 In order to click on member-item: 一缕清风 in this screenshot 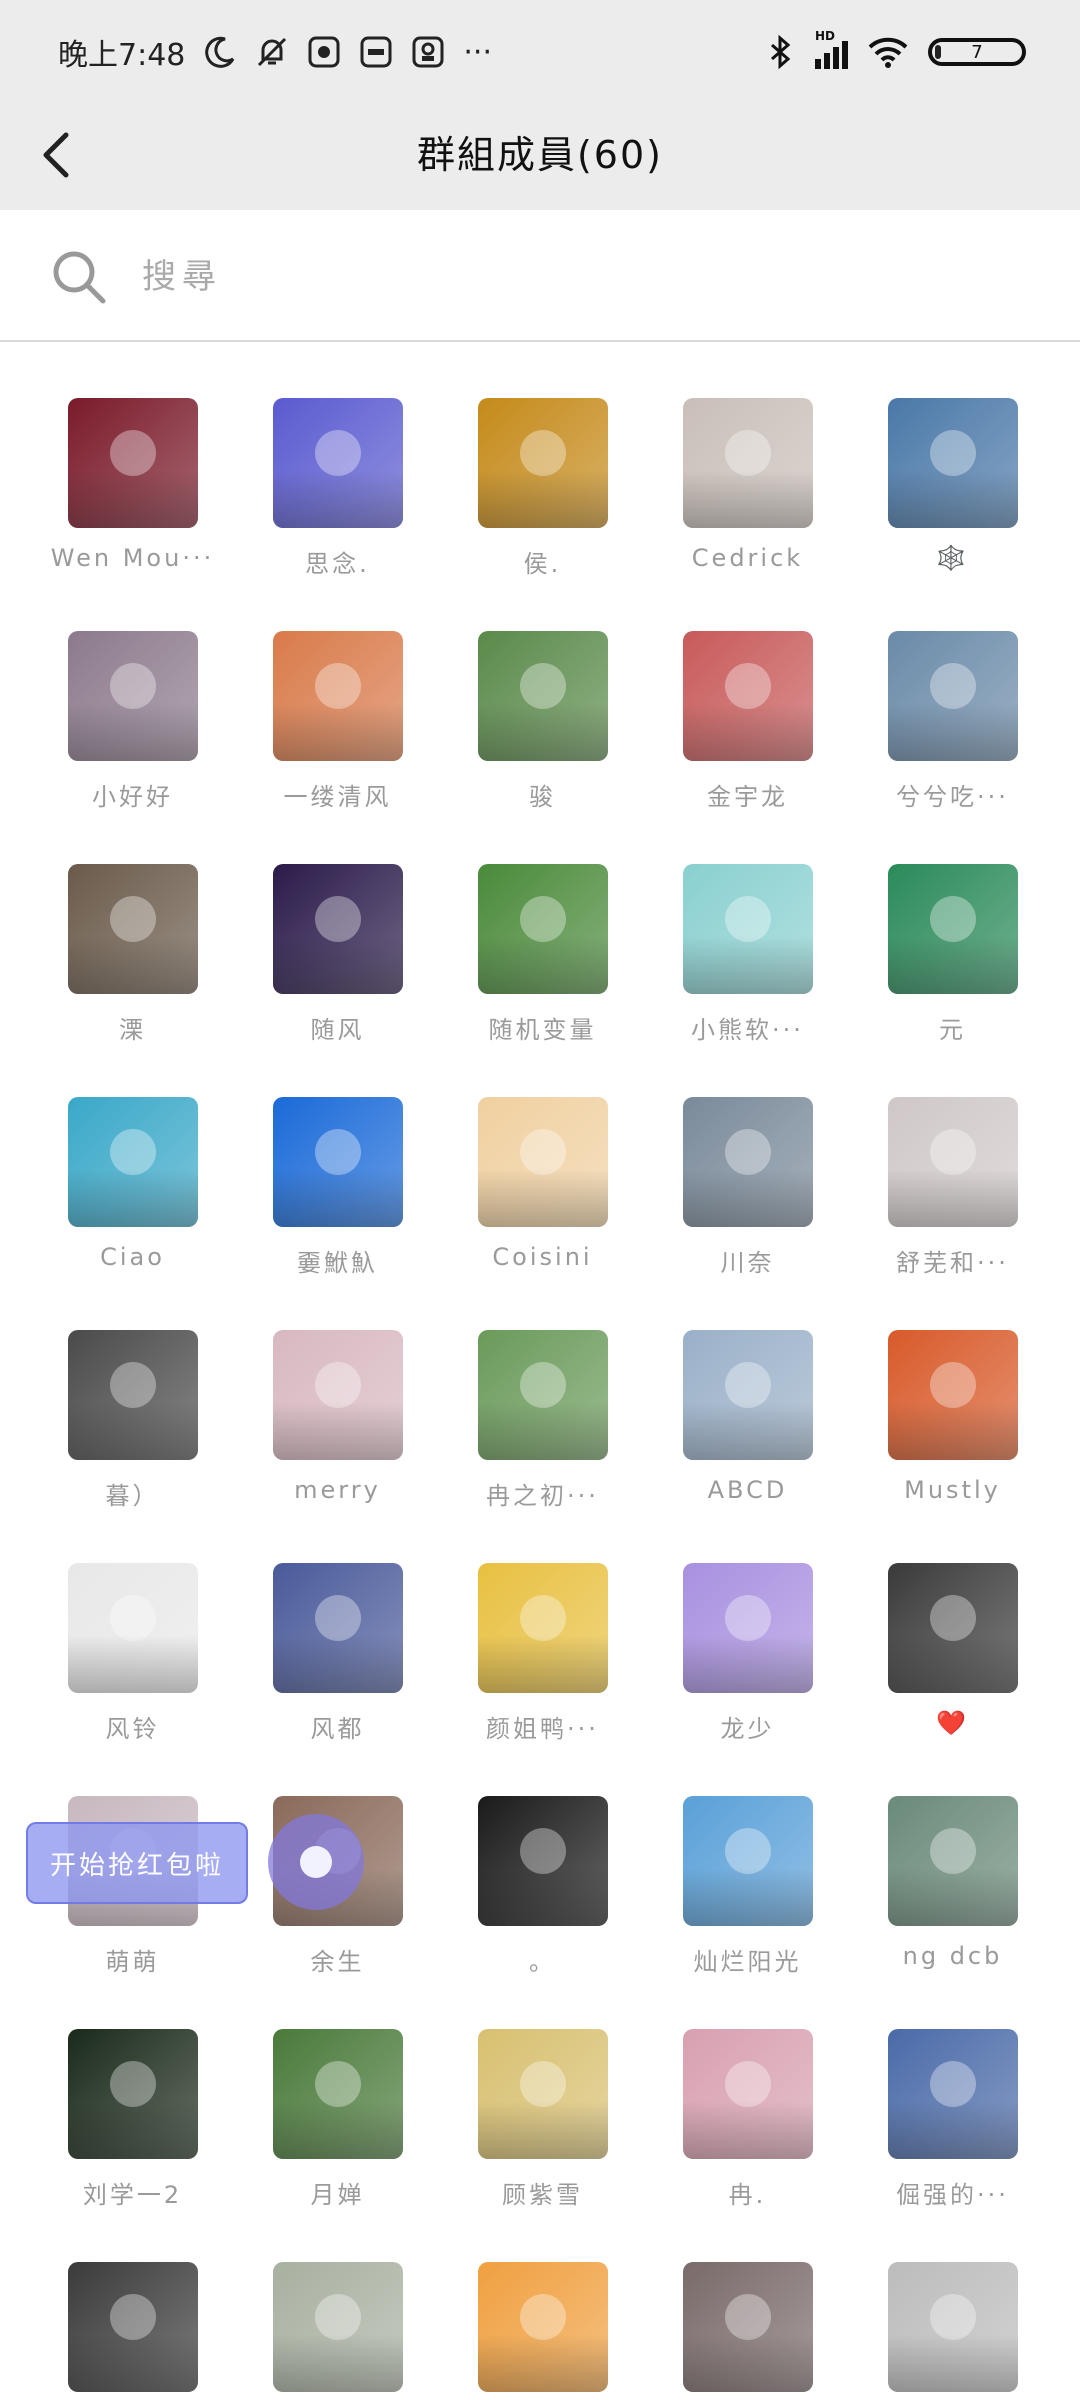, I will do `click(337, 717)`.